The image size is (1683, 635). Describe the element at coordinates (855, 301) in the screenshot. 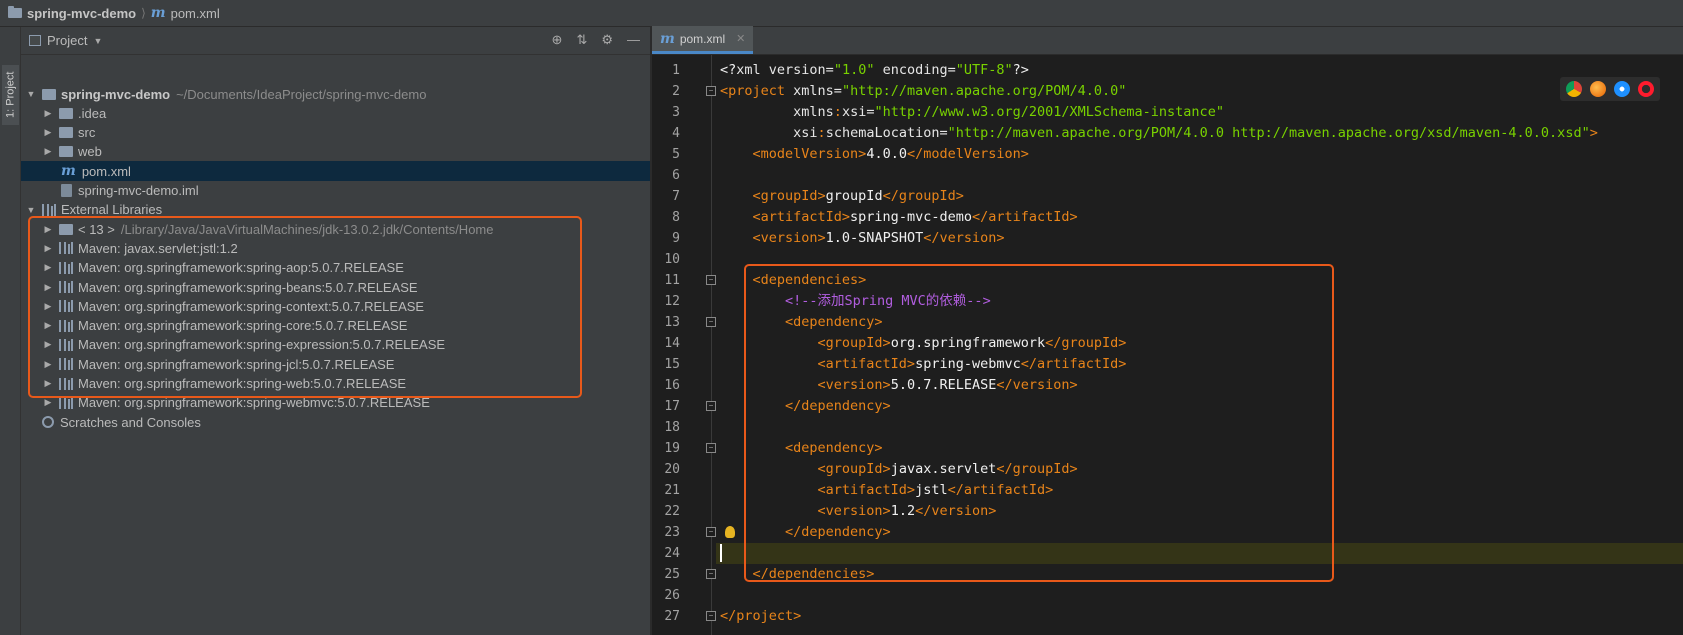

I see `code-token: <!--添加Spring MVC的依赖-->` at that location.